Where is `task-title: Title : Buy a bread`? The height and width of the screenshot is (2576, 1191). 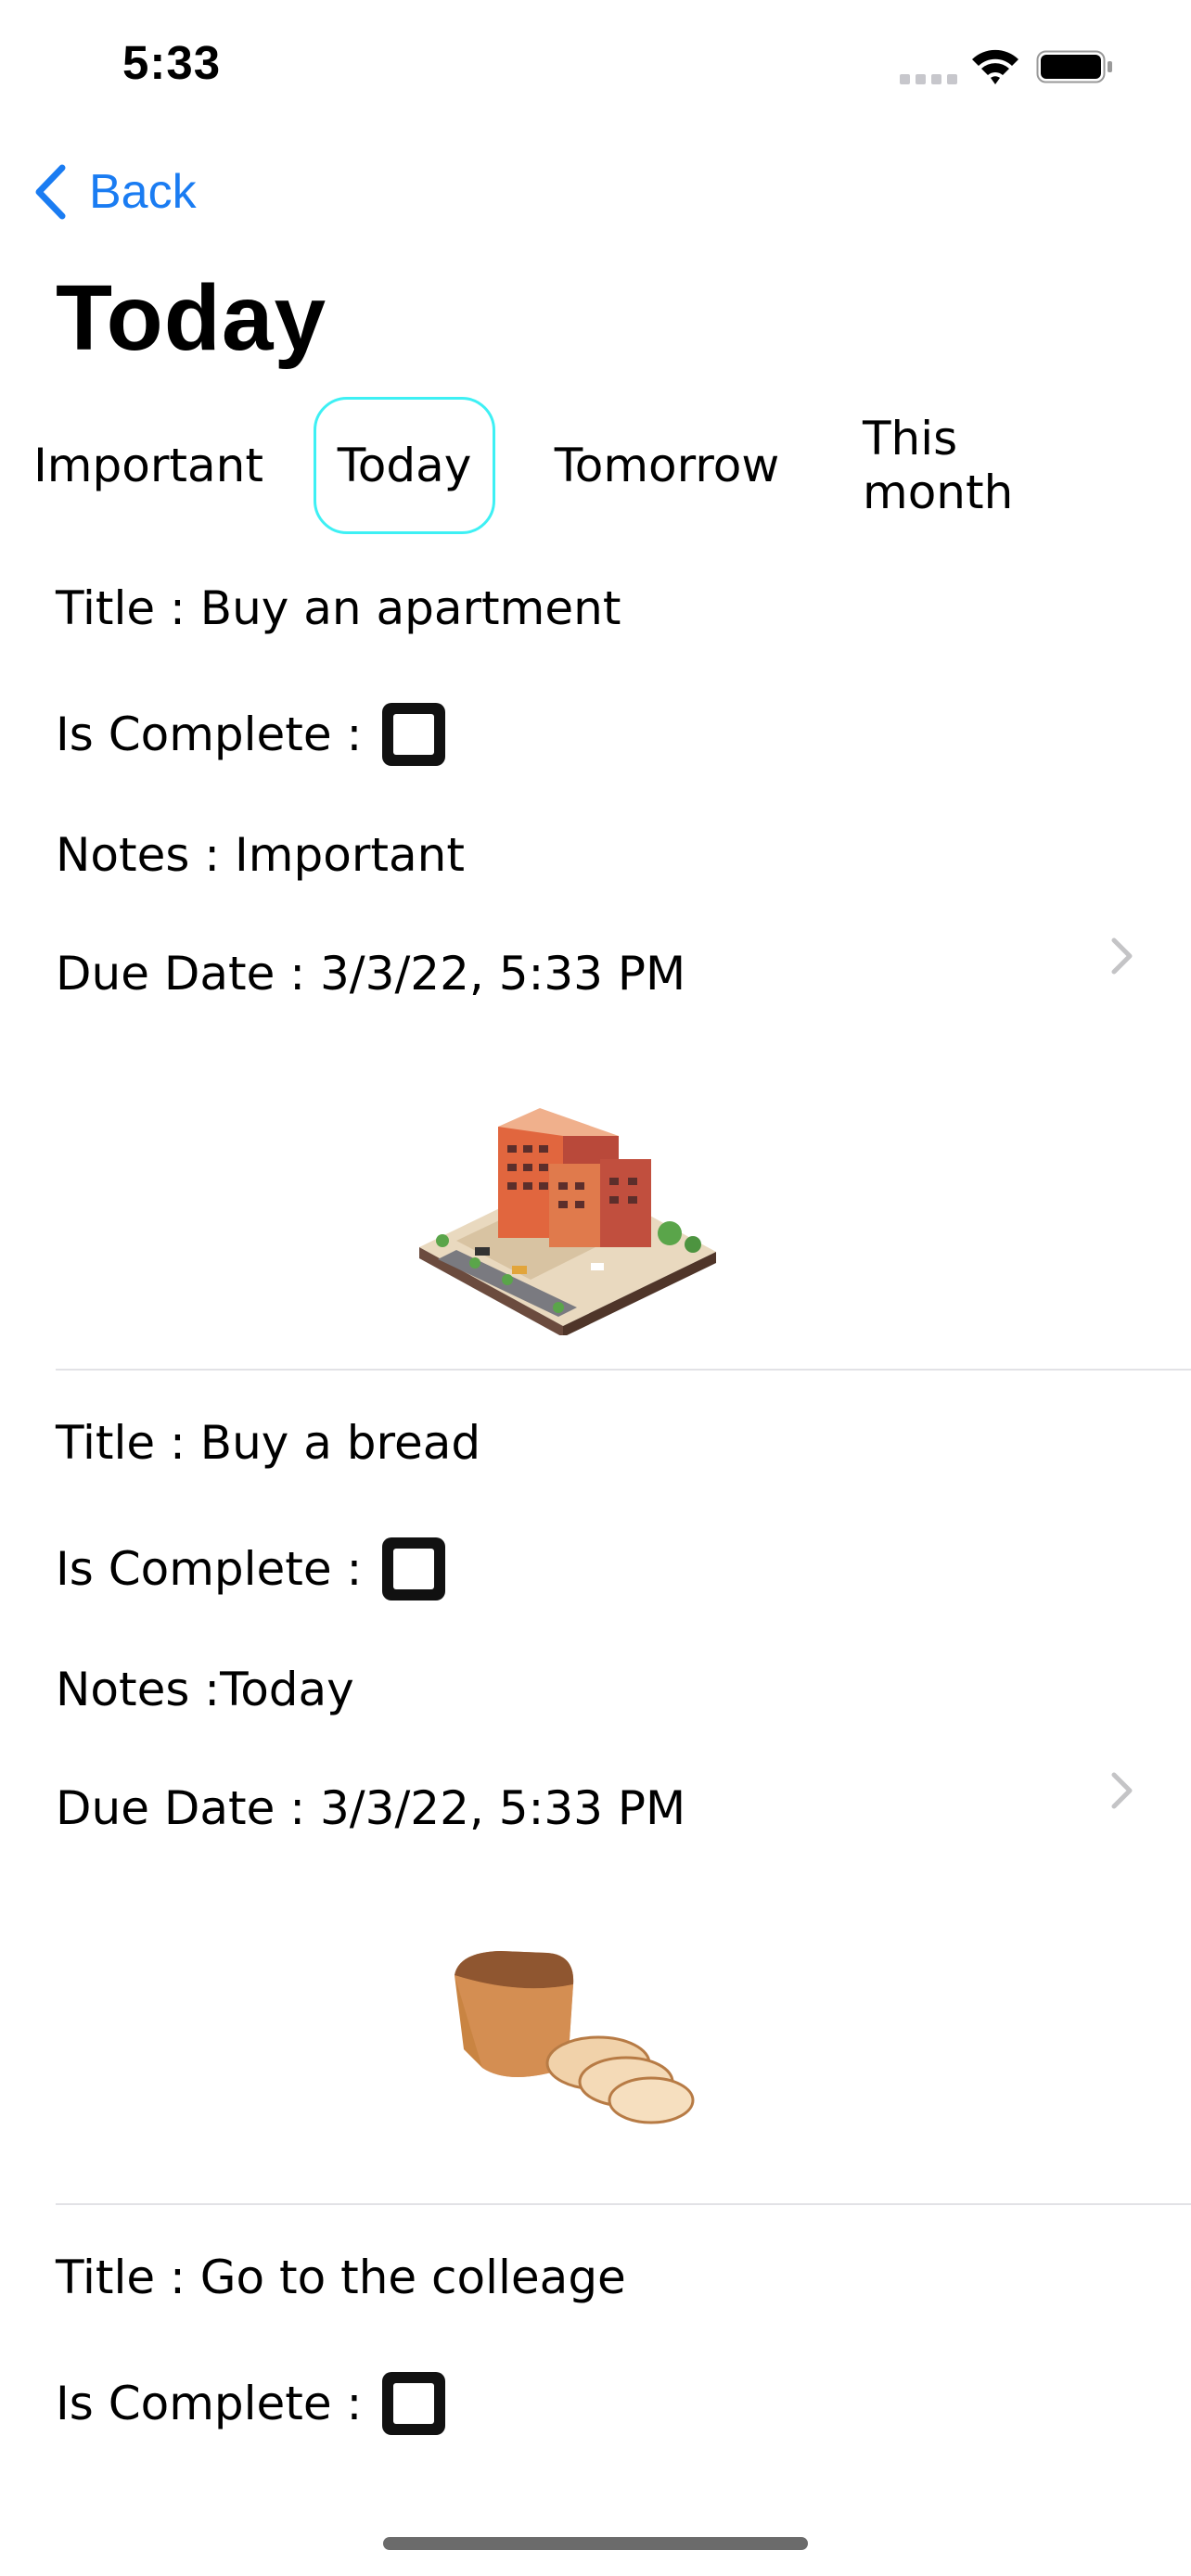
task-title: Title : Buy a bread is located at coordinates (268, 1443).